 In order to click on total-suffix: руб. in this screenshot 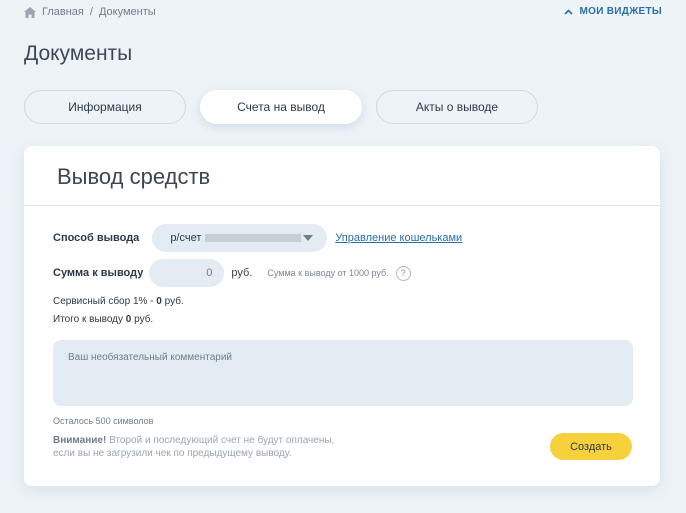, I will do `click(142, 319)`.